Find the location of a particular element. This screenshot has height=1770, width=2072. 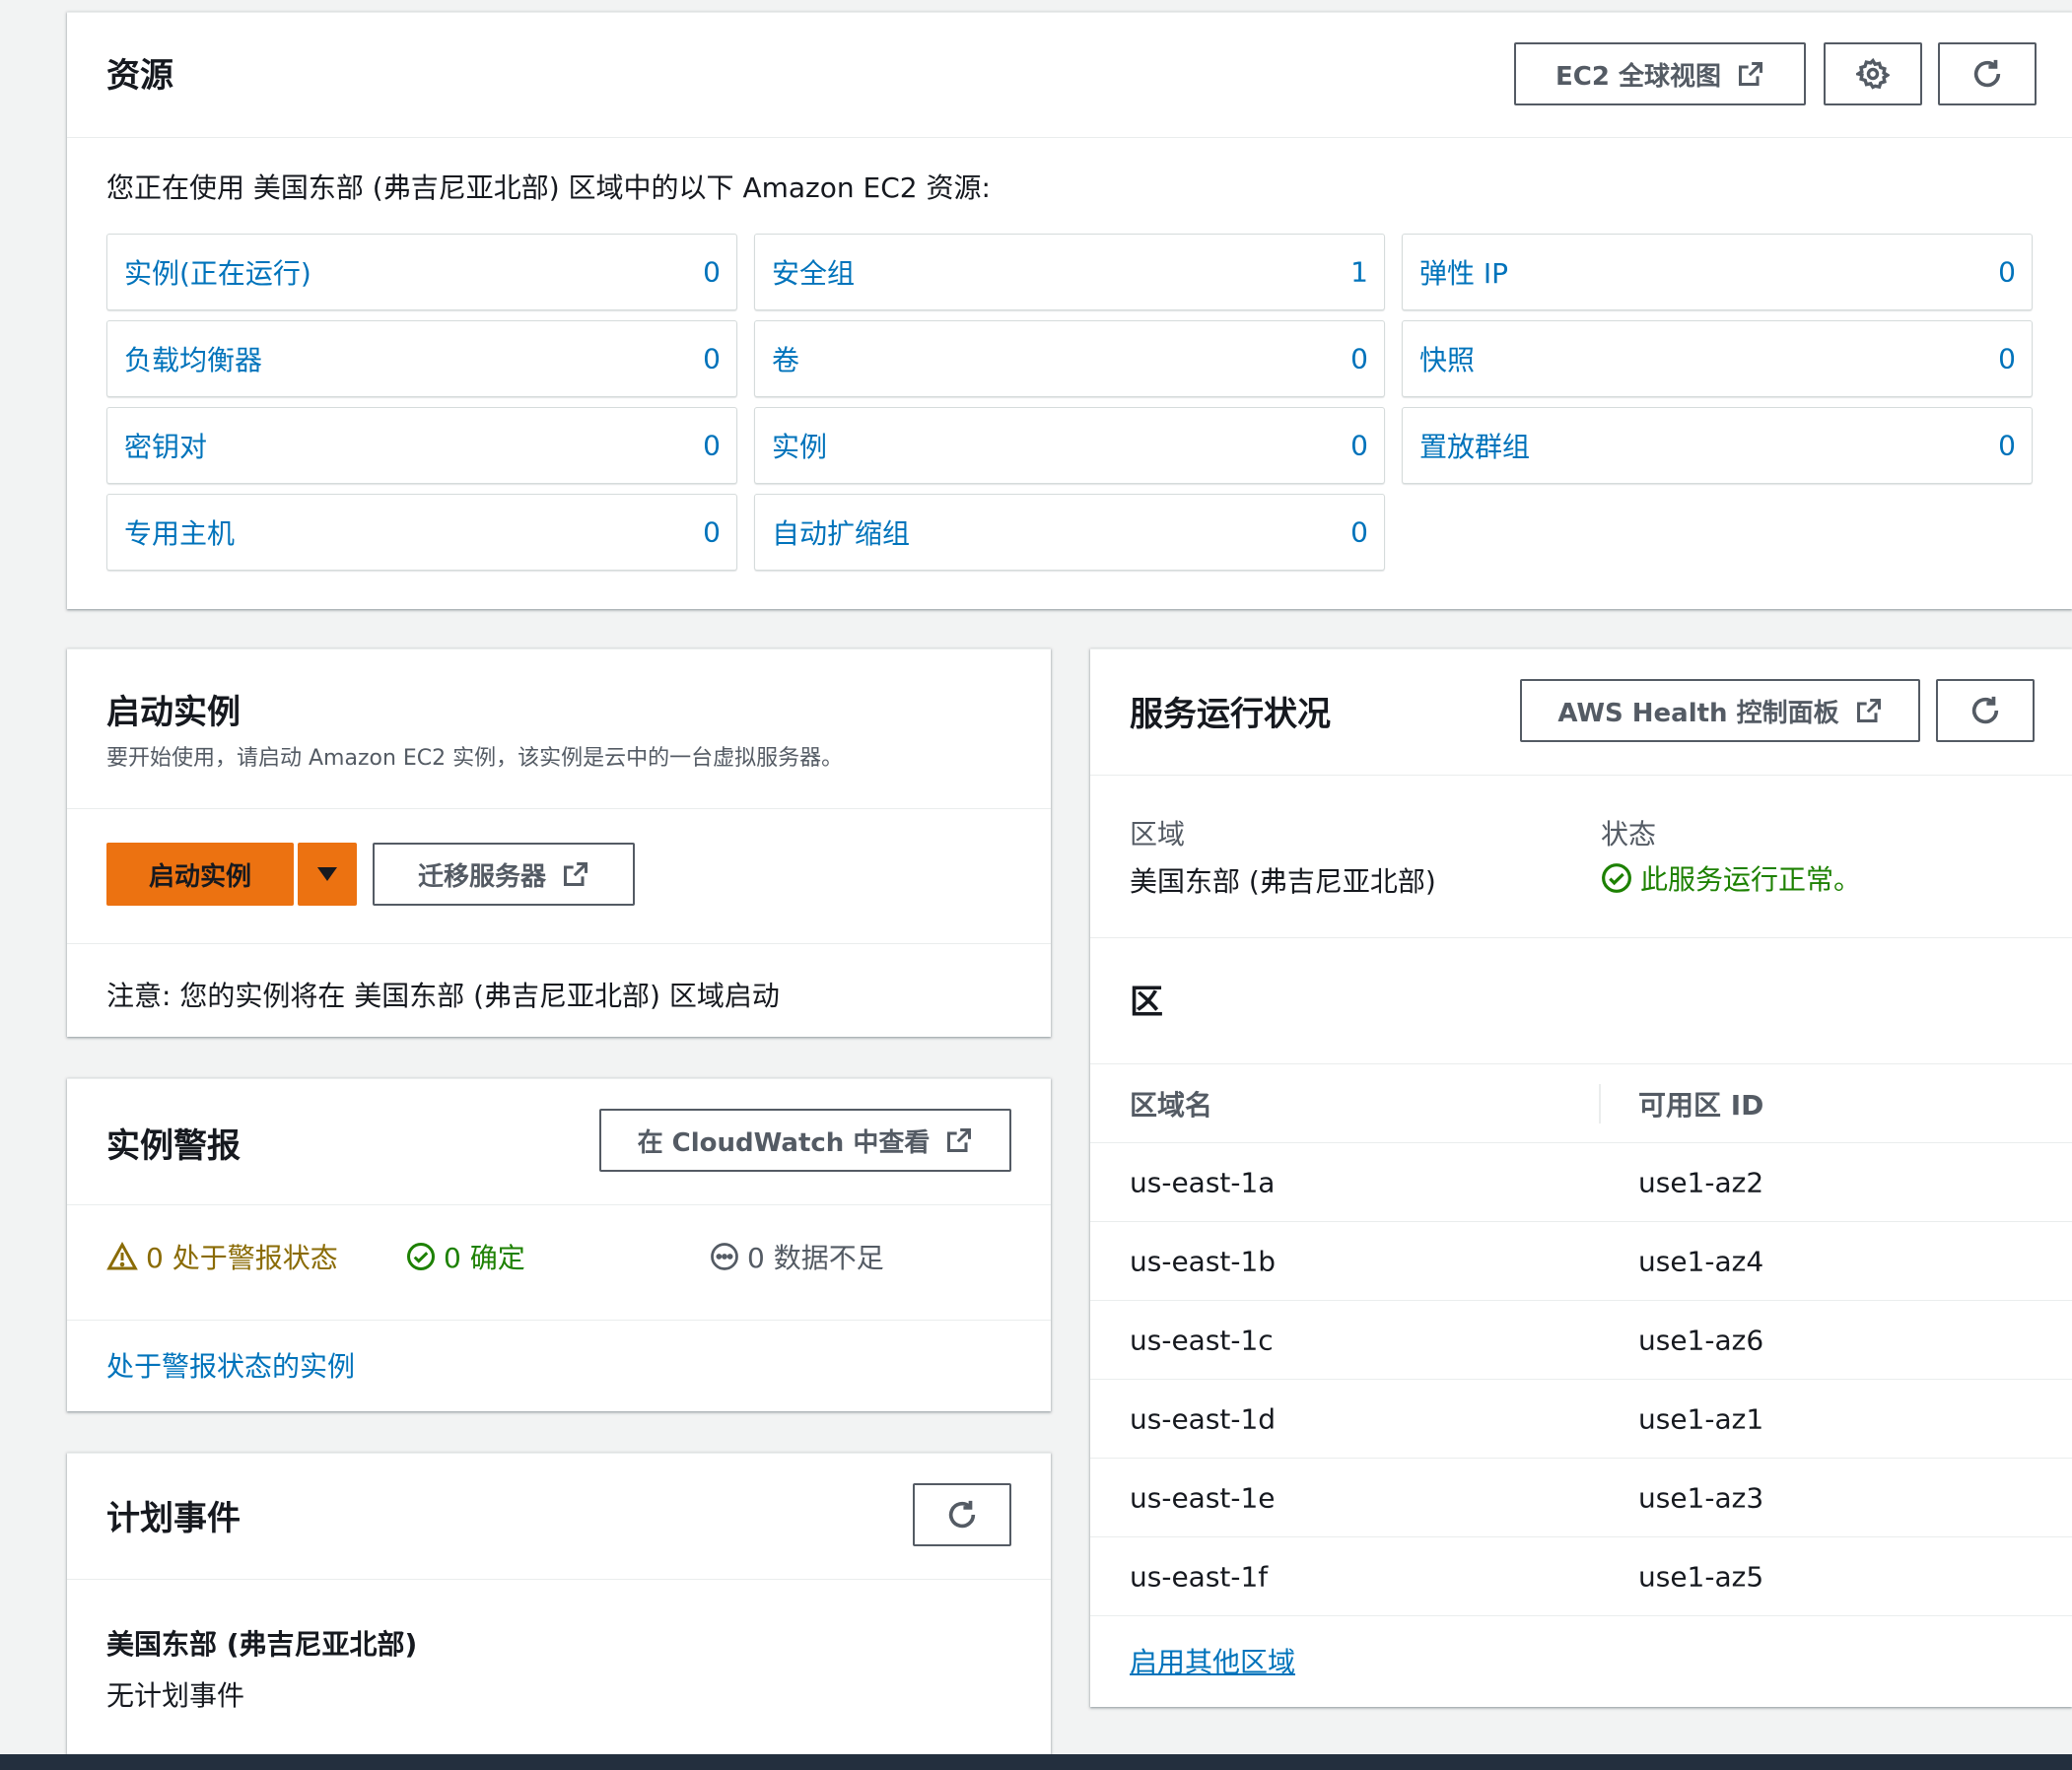

zones-title: 区 is located at coordinates (1147, 1003).